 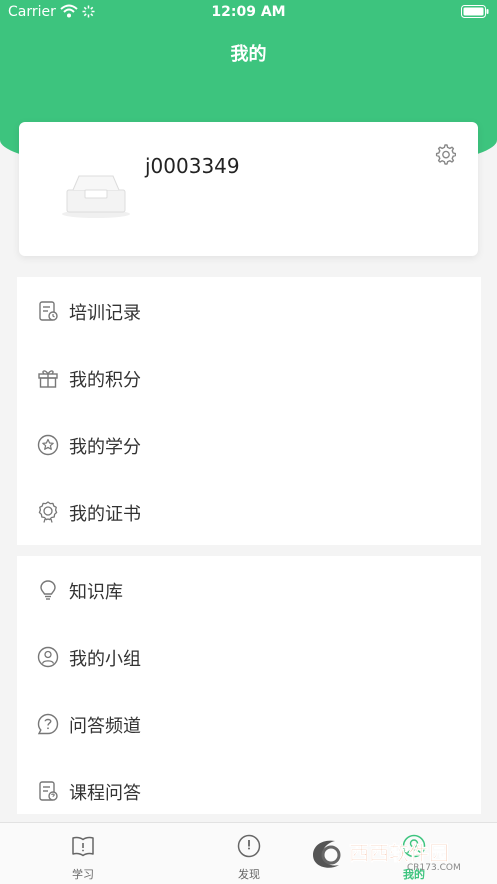 I want to click on course-qa-icon, so click(x=48, y=791).